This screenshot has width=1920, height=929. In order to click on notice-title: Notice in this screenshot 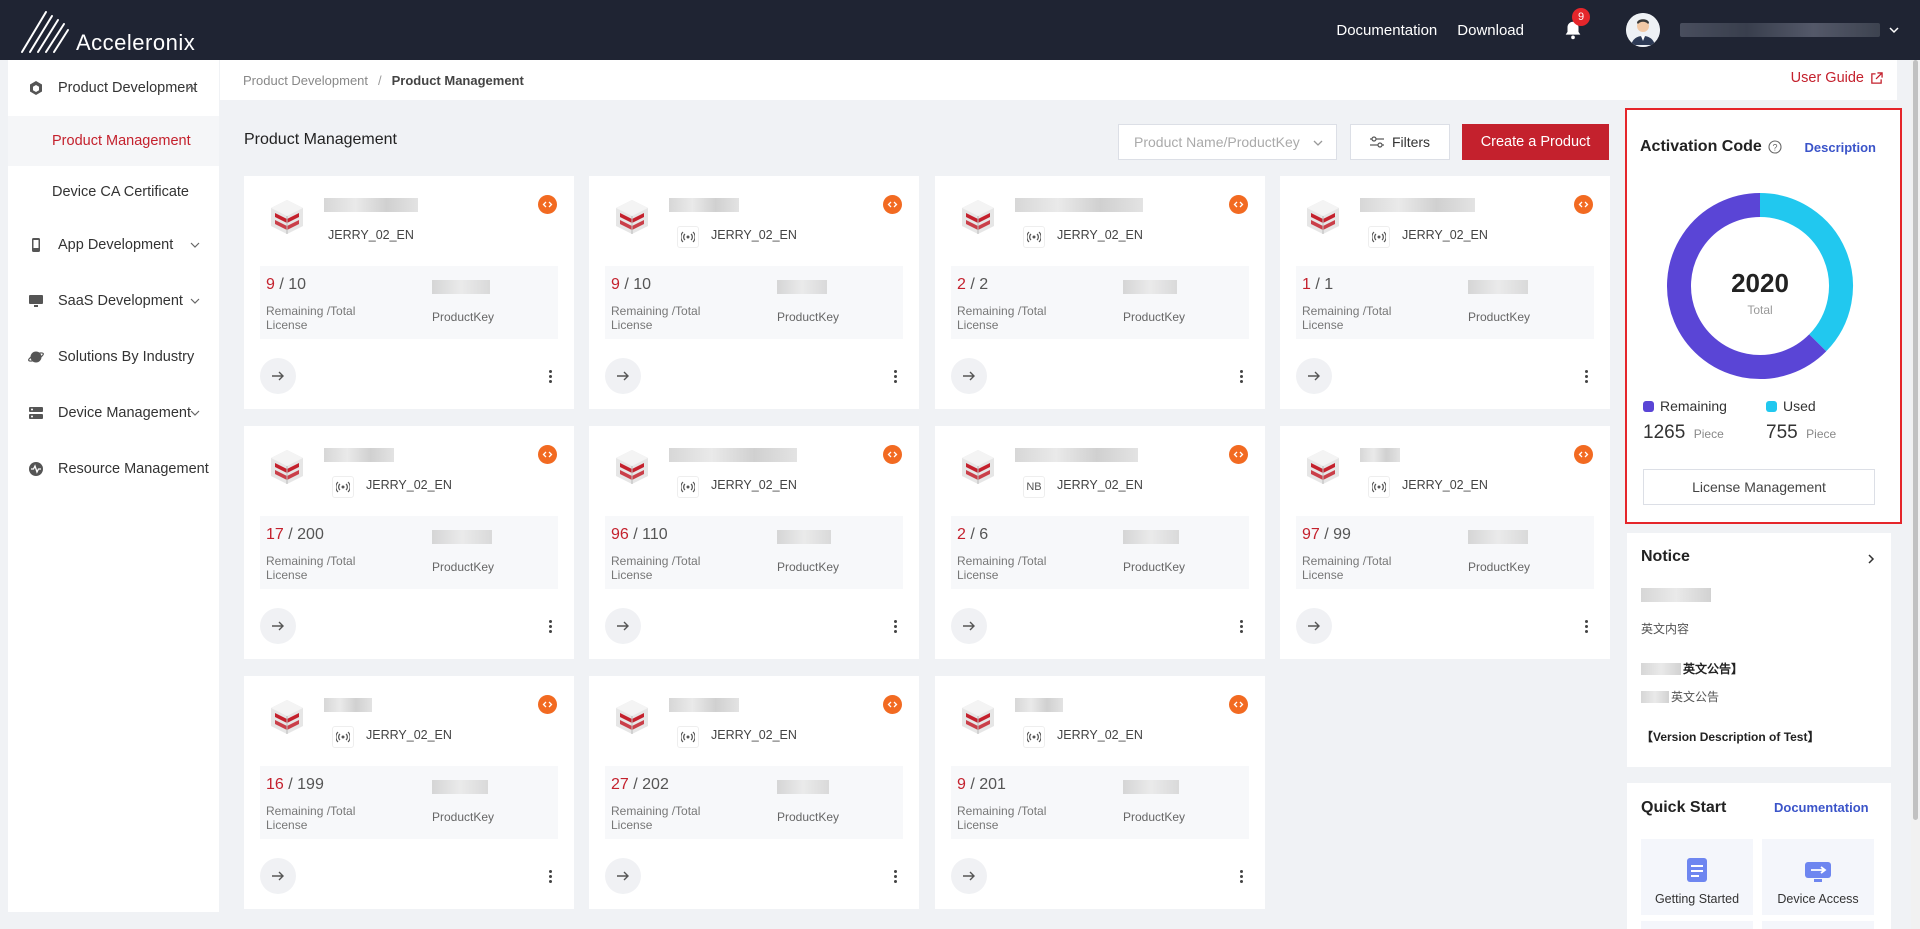, I will do `click(1665, 556)`.